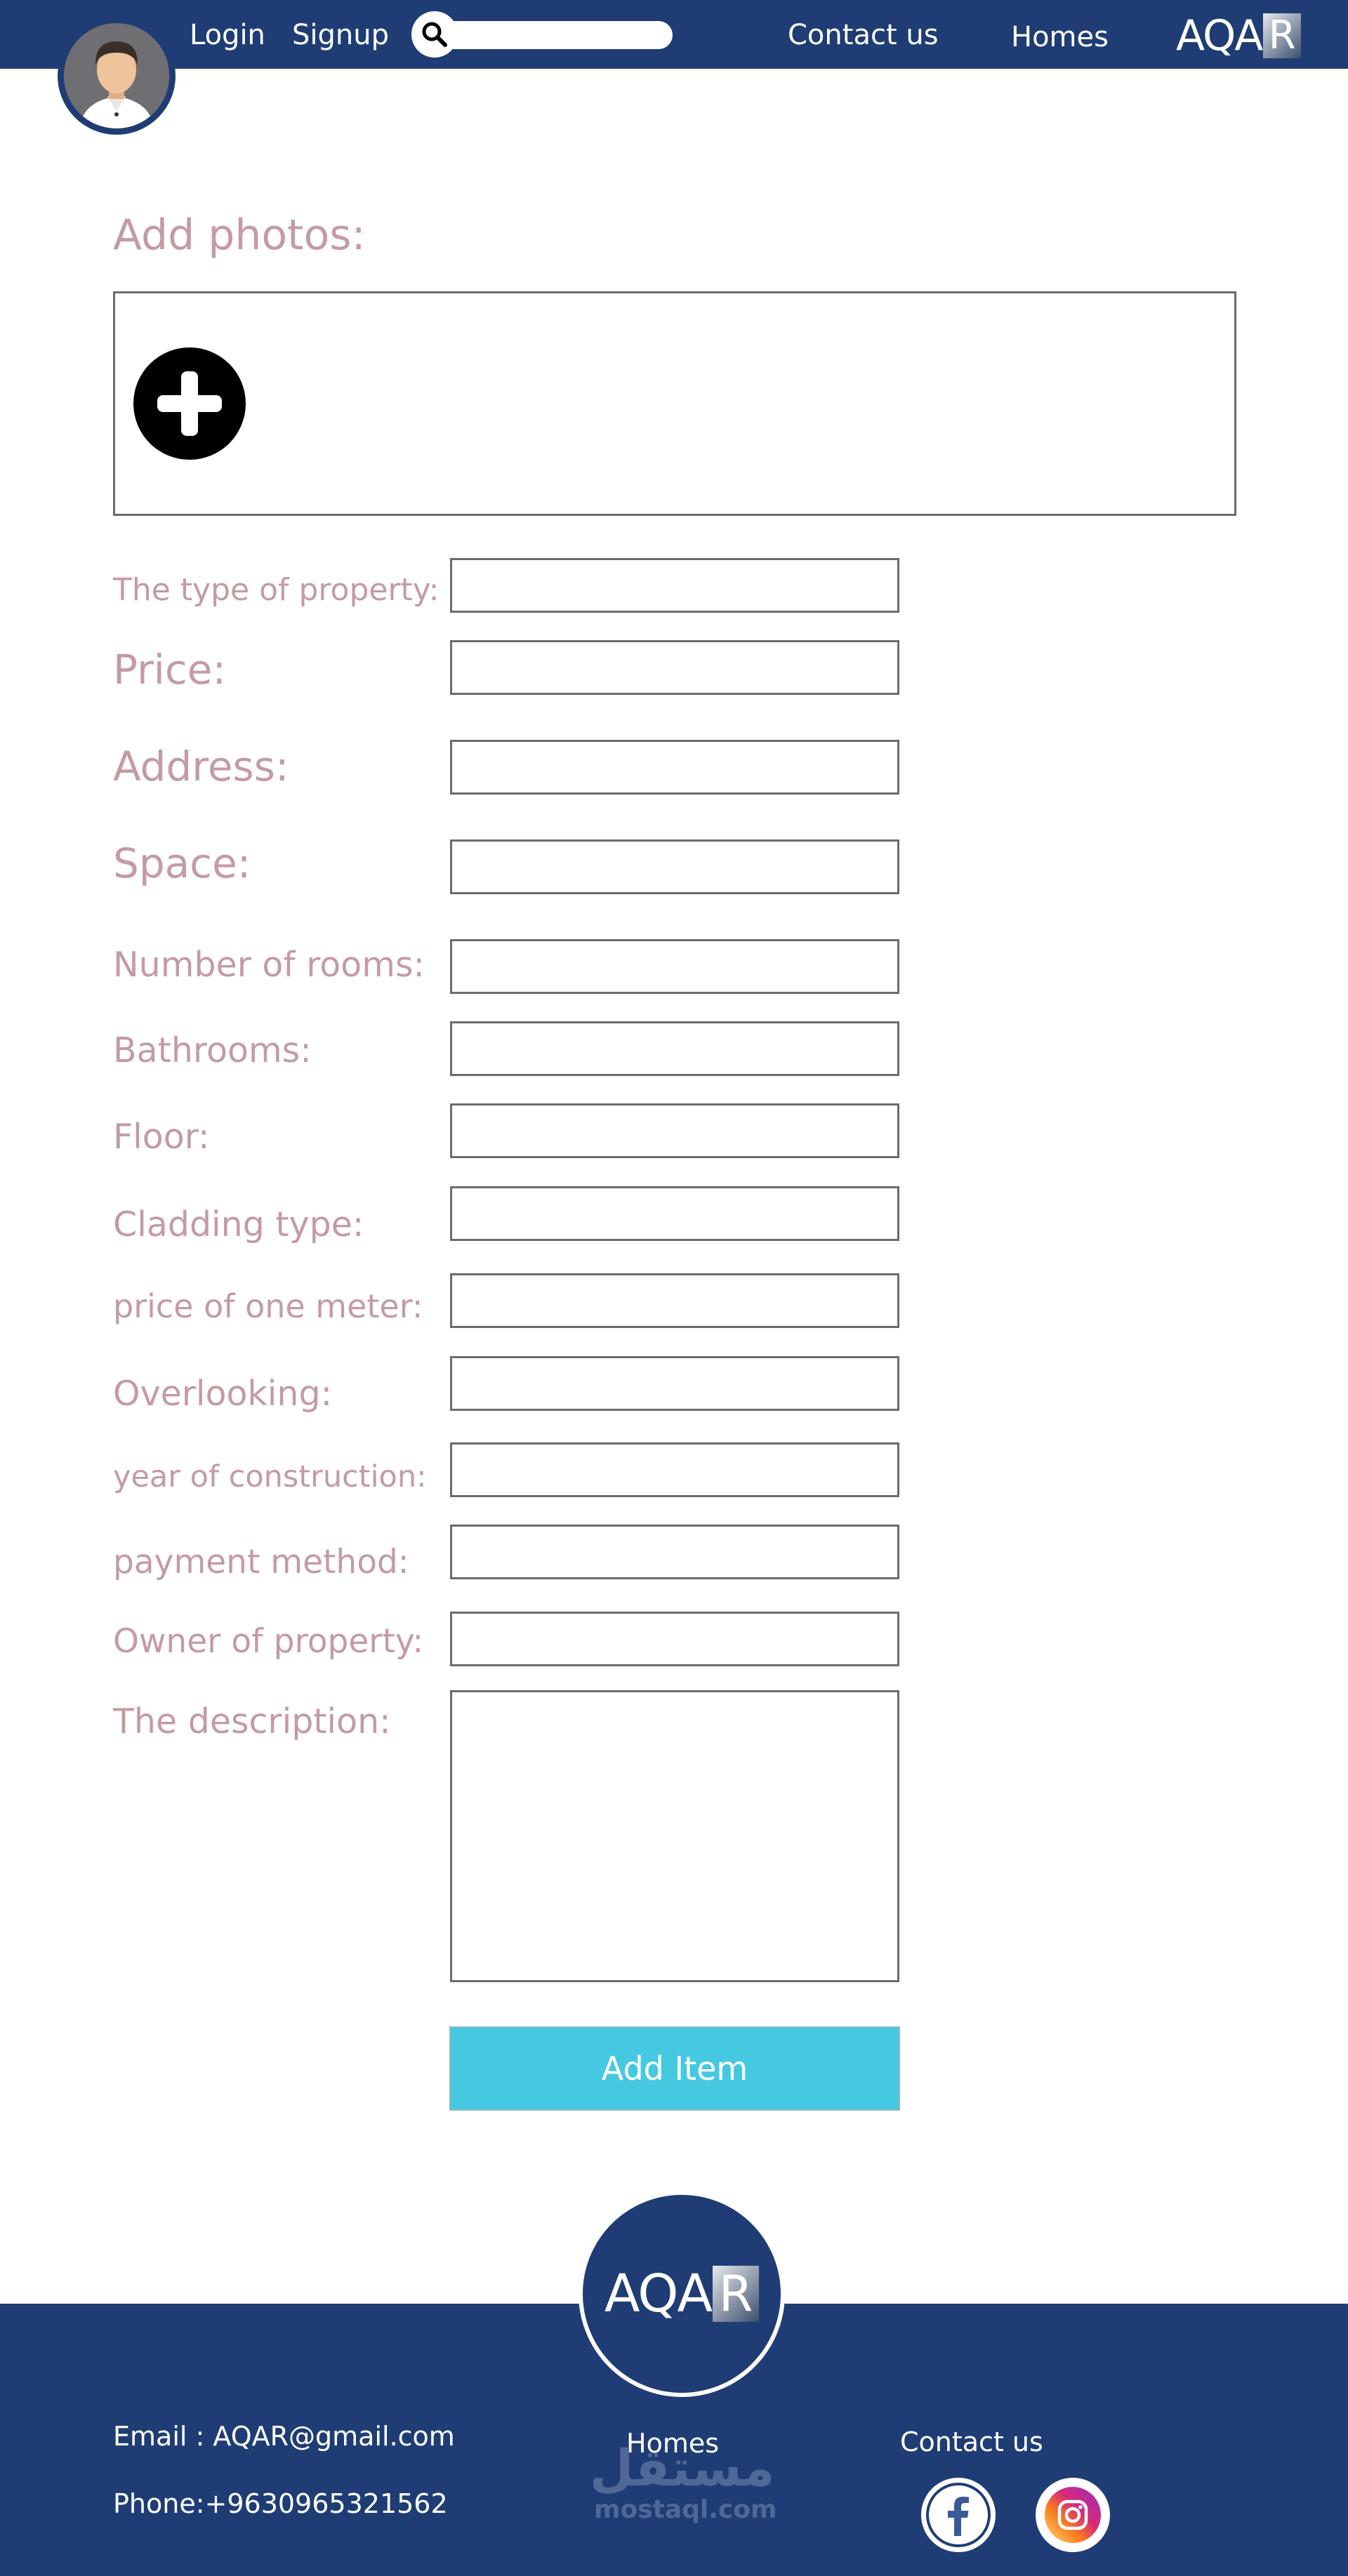  I want to click on label-property-type: The type of property:, so click(276, 590).